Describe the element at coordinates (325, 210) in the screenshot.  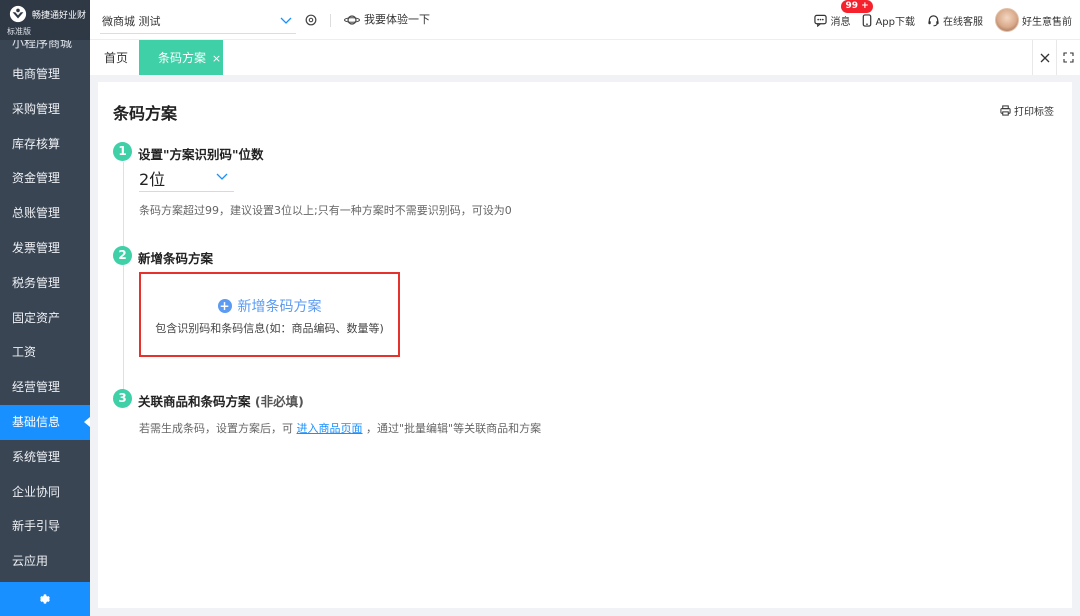
I see `step-1-hint: 条码方案超过99，建议设置3位以上;只有一种方案时不需要识别码，可设为0` at that location.